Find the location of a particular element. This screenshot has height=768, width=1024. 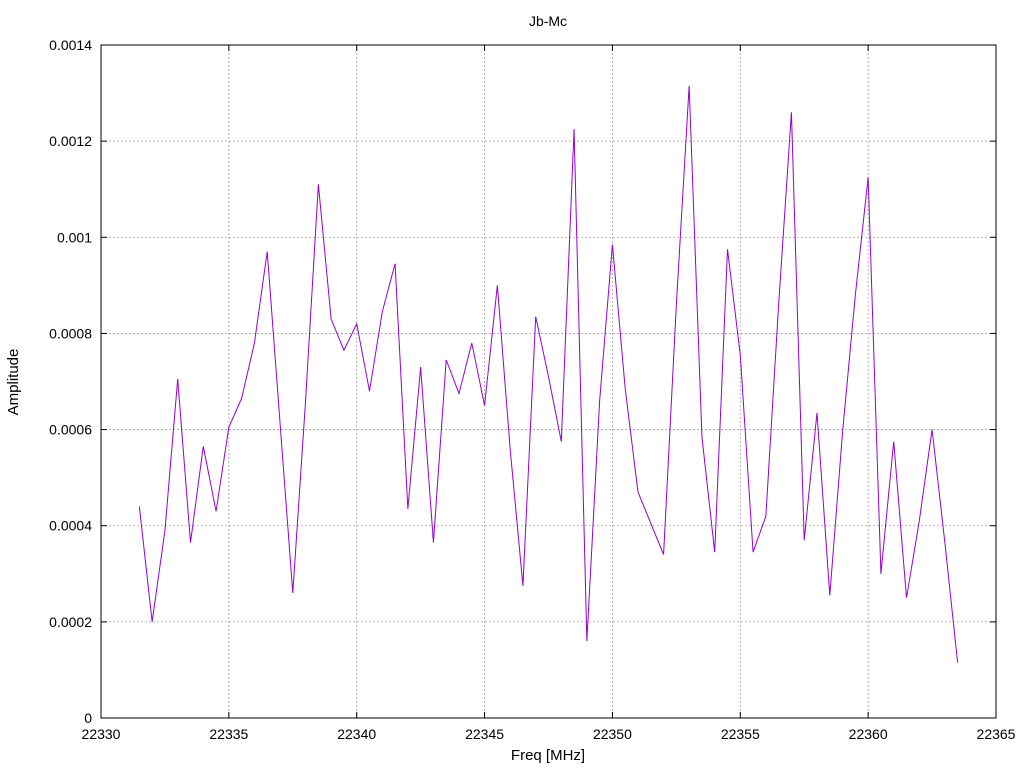

y-tick-label: 0.0014 is located at coordinates (70, 45).